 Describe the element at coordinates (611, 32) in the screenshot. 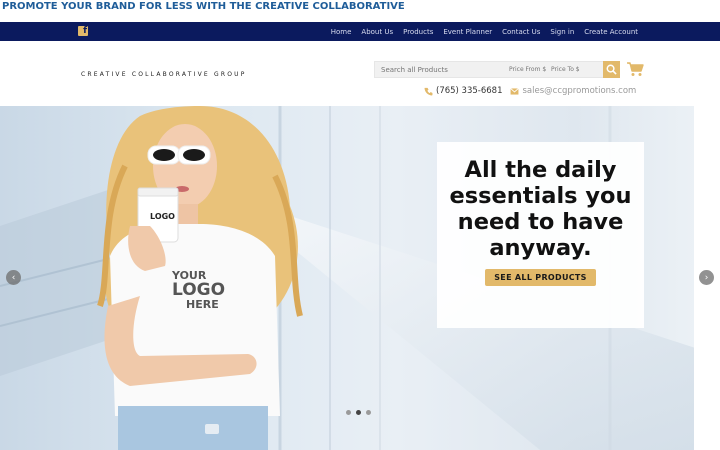

I see `nav-link-create-account: Create Account` at that location.